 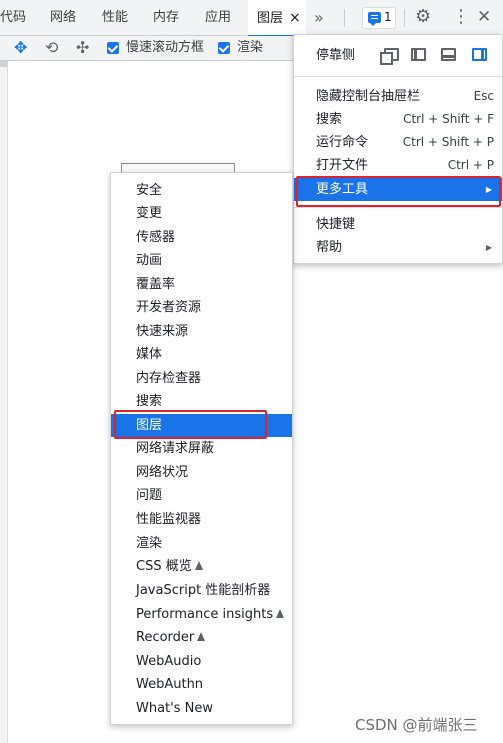 What do you see at coordinates (149, 213) in the screenshot?
I see `menu-item-label: 变更` at bounding box center [149, 213].